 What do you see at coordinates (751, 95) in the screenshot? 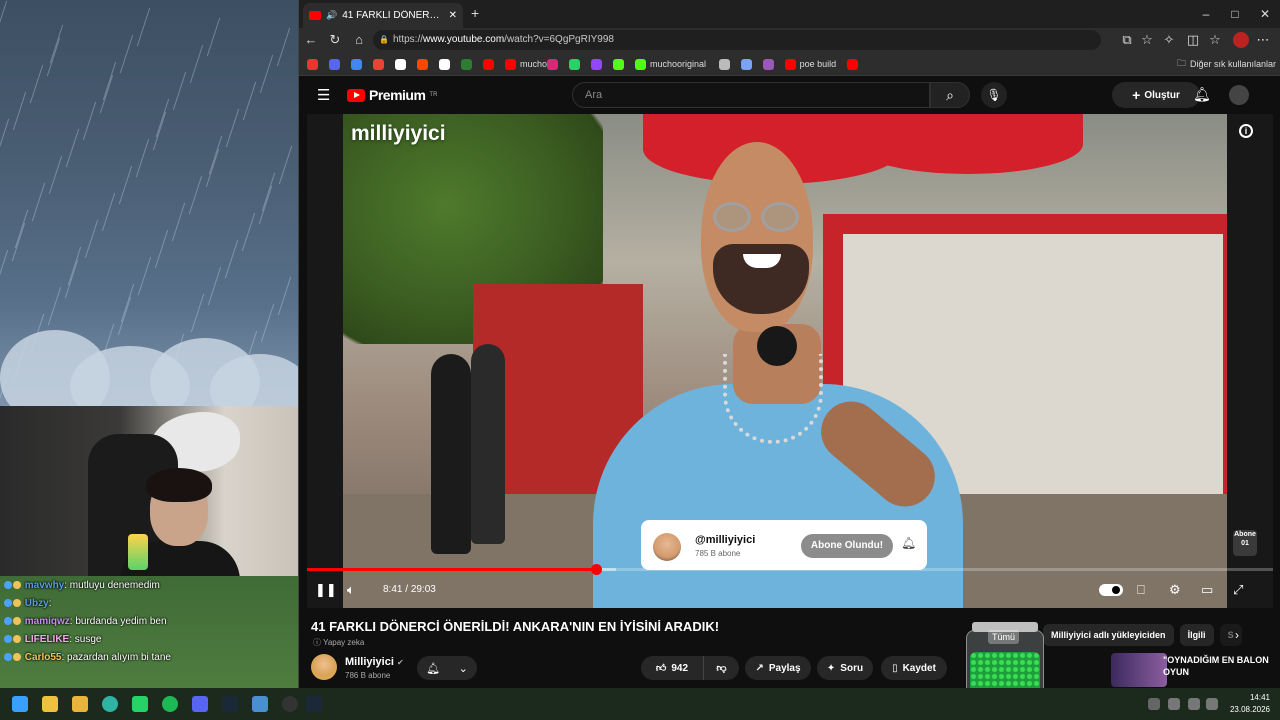
I see `search-input: Ara` at bounding box center [751, 95].